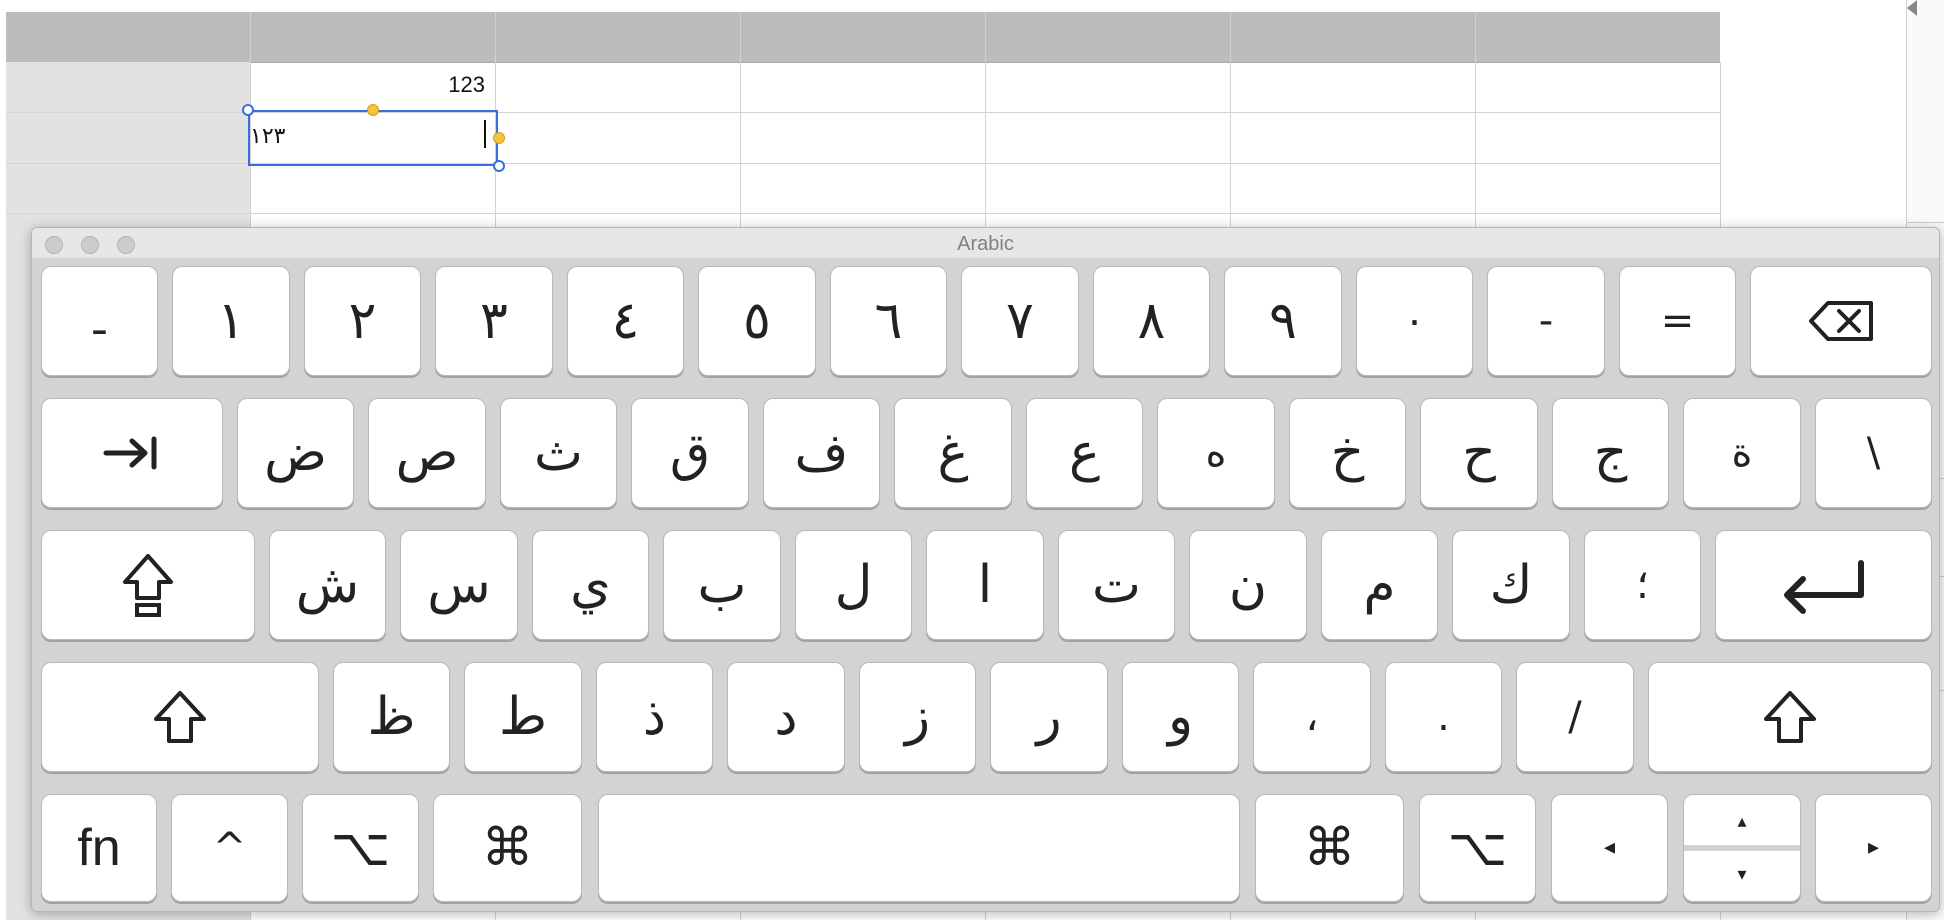 The image size is (1944, 920). I want to click on key-ta-marbuta: ة, so click(1742, 453).